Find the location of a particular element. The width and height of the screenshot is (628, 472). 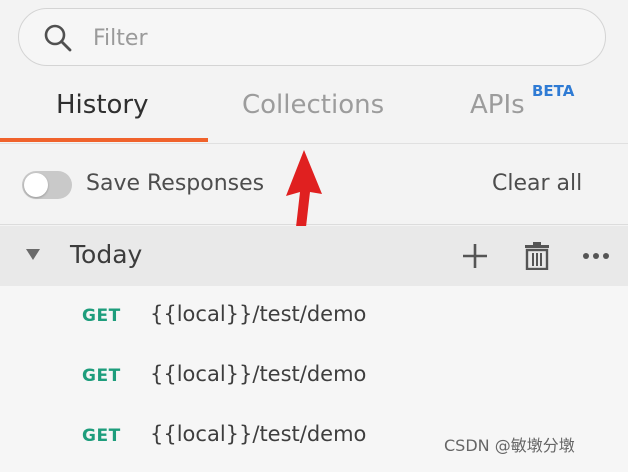

beta-badge: BETA is located at coordinates (553, 91).